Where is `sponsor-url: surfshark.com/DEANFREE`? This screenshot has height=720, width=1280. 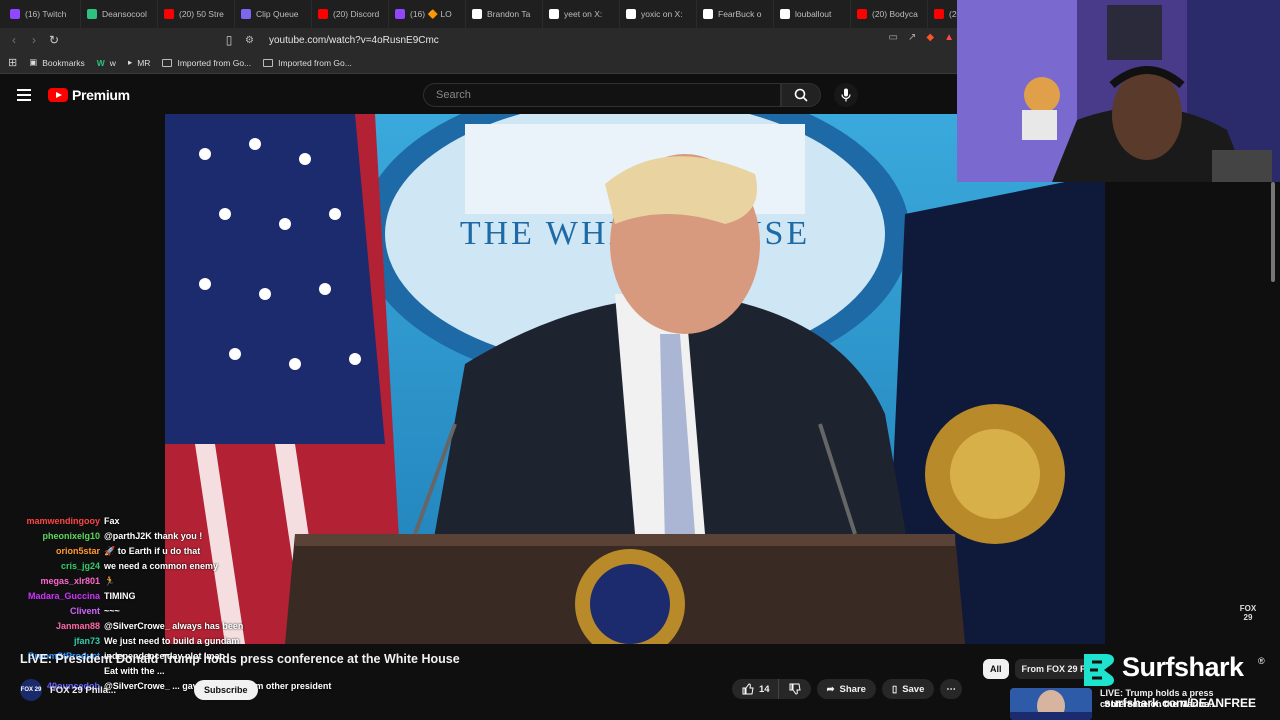
sponsor-url: surfshark.com/DEANFREE is located at coordinates (1180, 703).